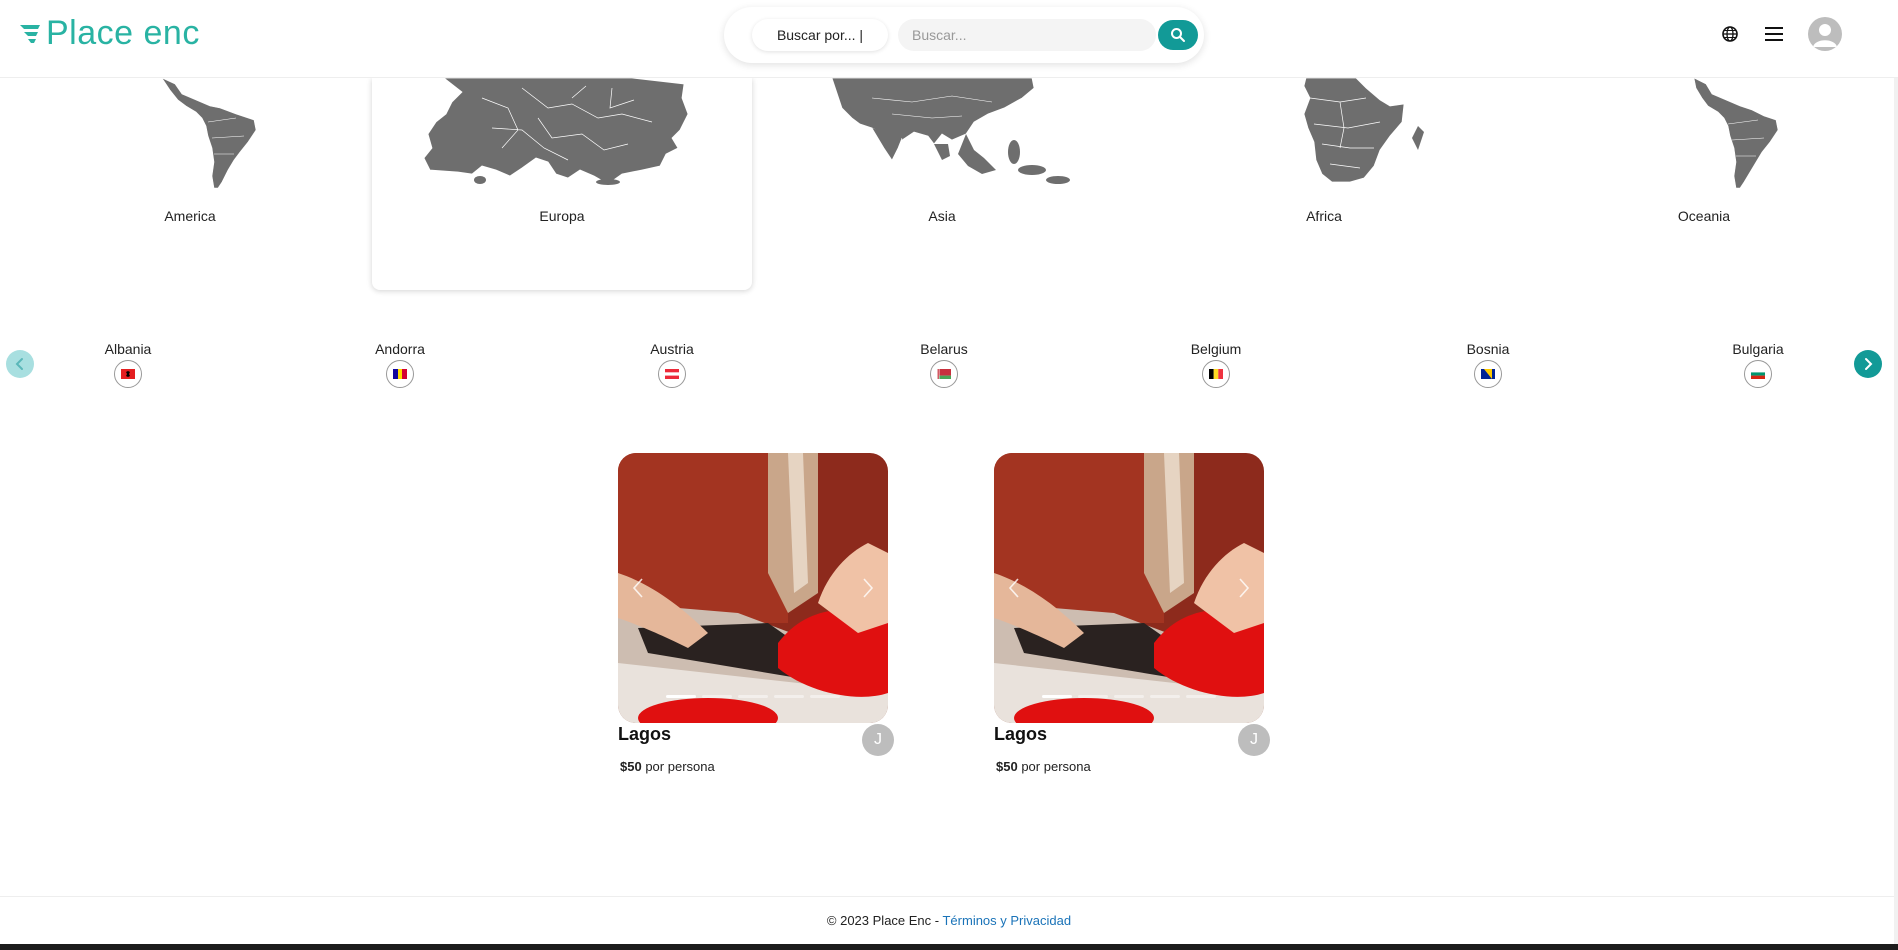 This screenshot has width=1898, height=950. I want to click on austria-flag-icon, so click(672, 374).